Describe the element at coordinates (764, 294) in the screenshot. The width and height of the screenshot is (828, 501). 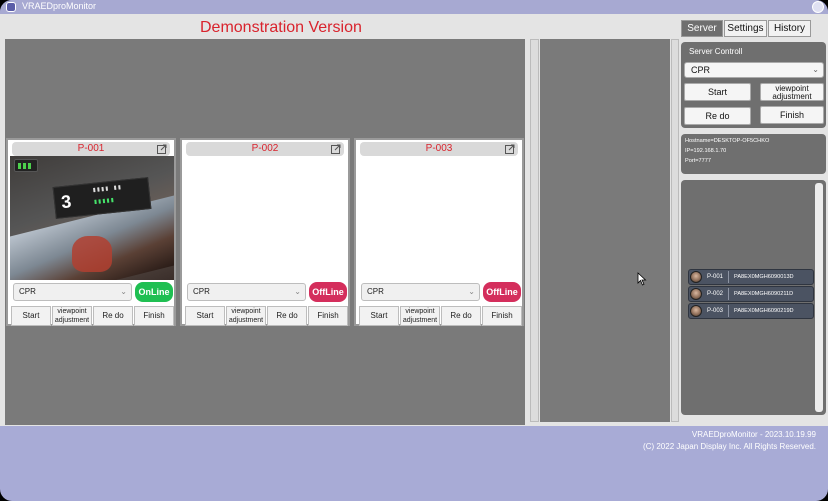
I see `device-serial: PA8EX0MGH6090211D` at that location.